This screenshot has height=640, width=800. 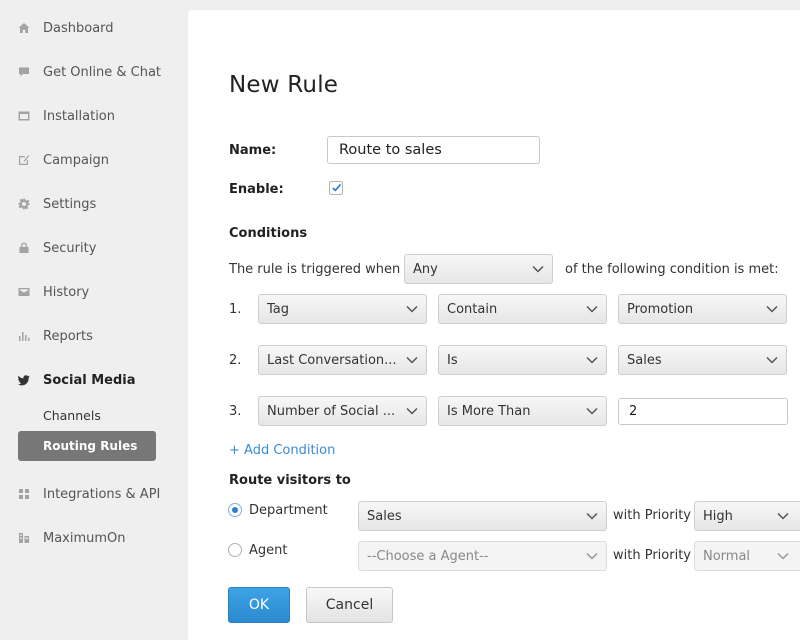 I want to click on agent-value: --Choose a Agent--, so click(x=428, y=556).